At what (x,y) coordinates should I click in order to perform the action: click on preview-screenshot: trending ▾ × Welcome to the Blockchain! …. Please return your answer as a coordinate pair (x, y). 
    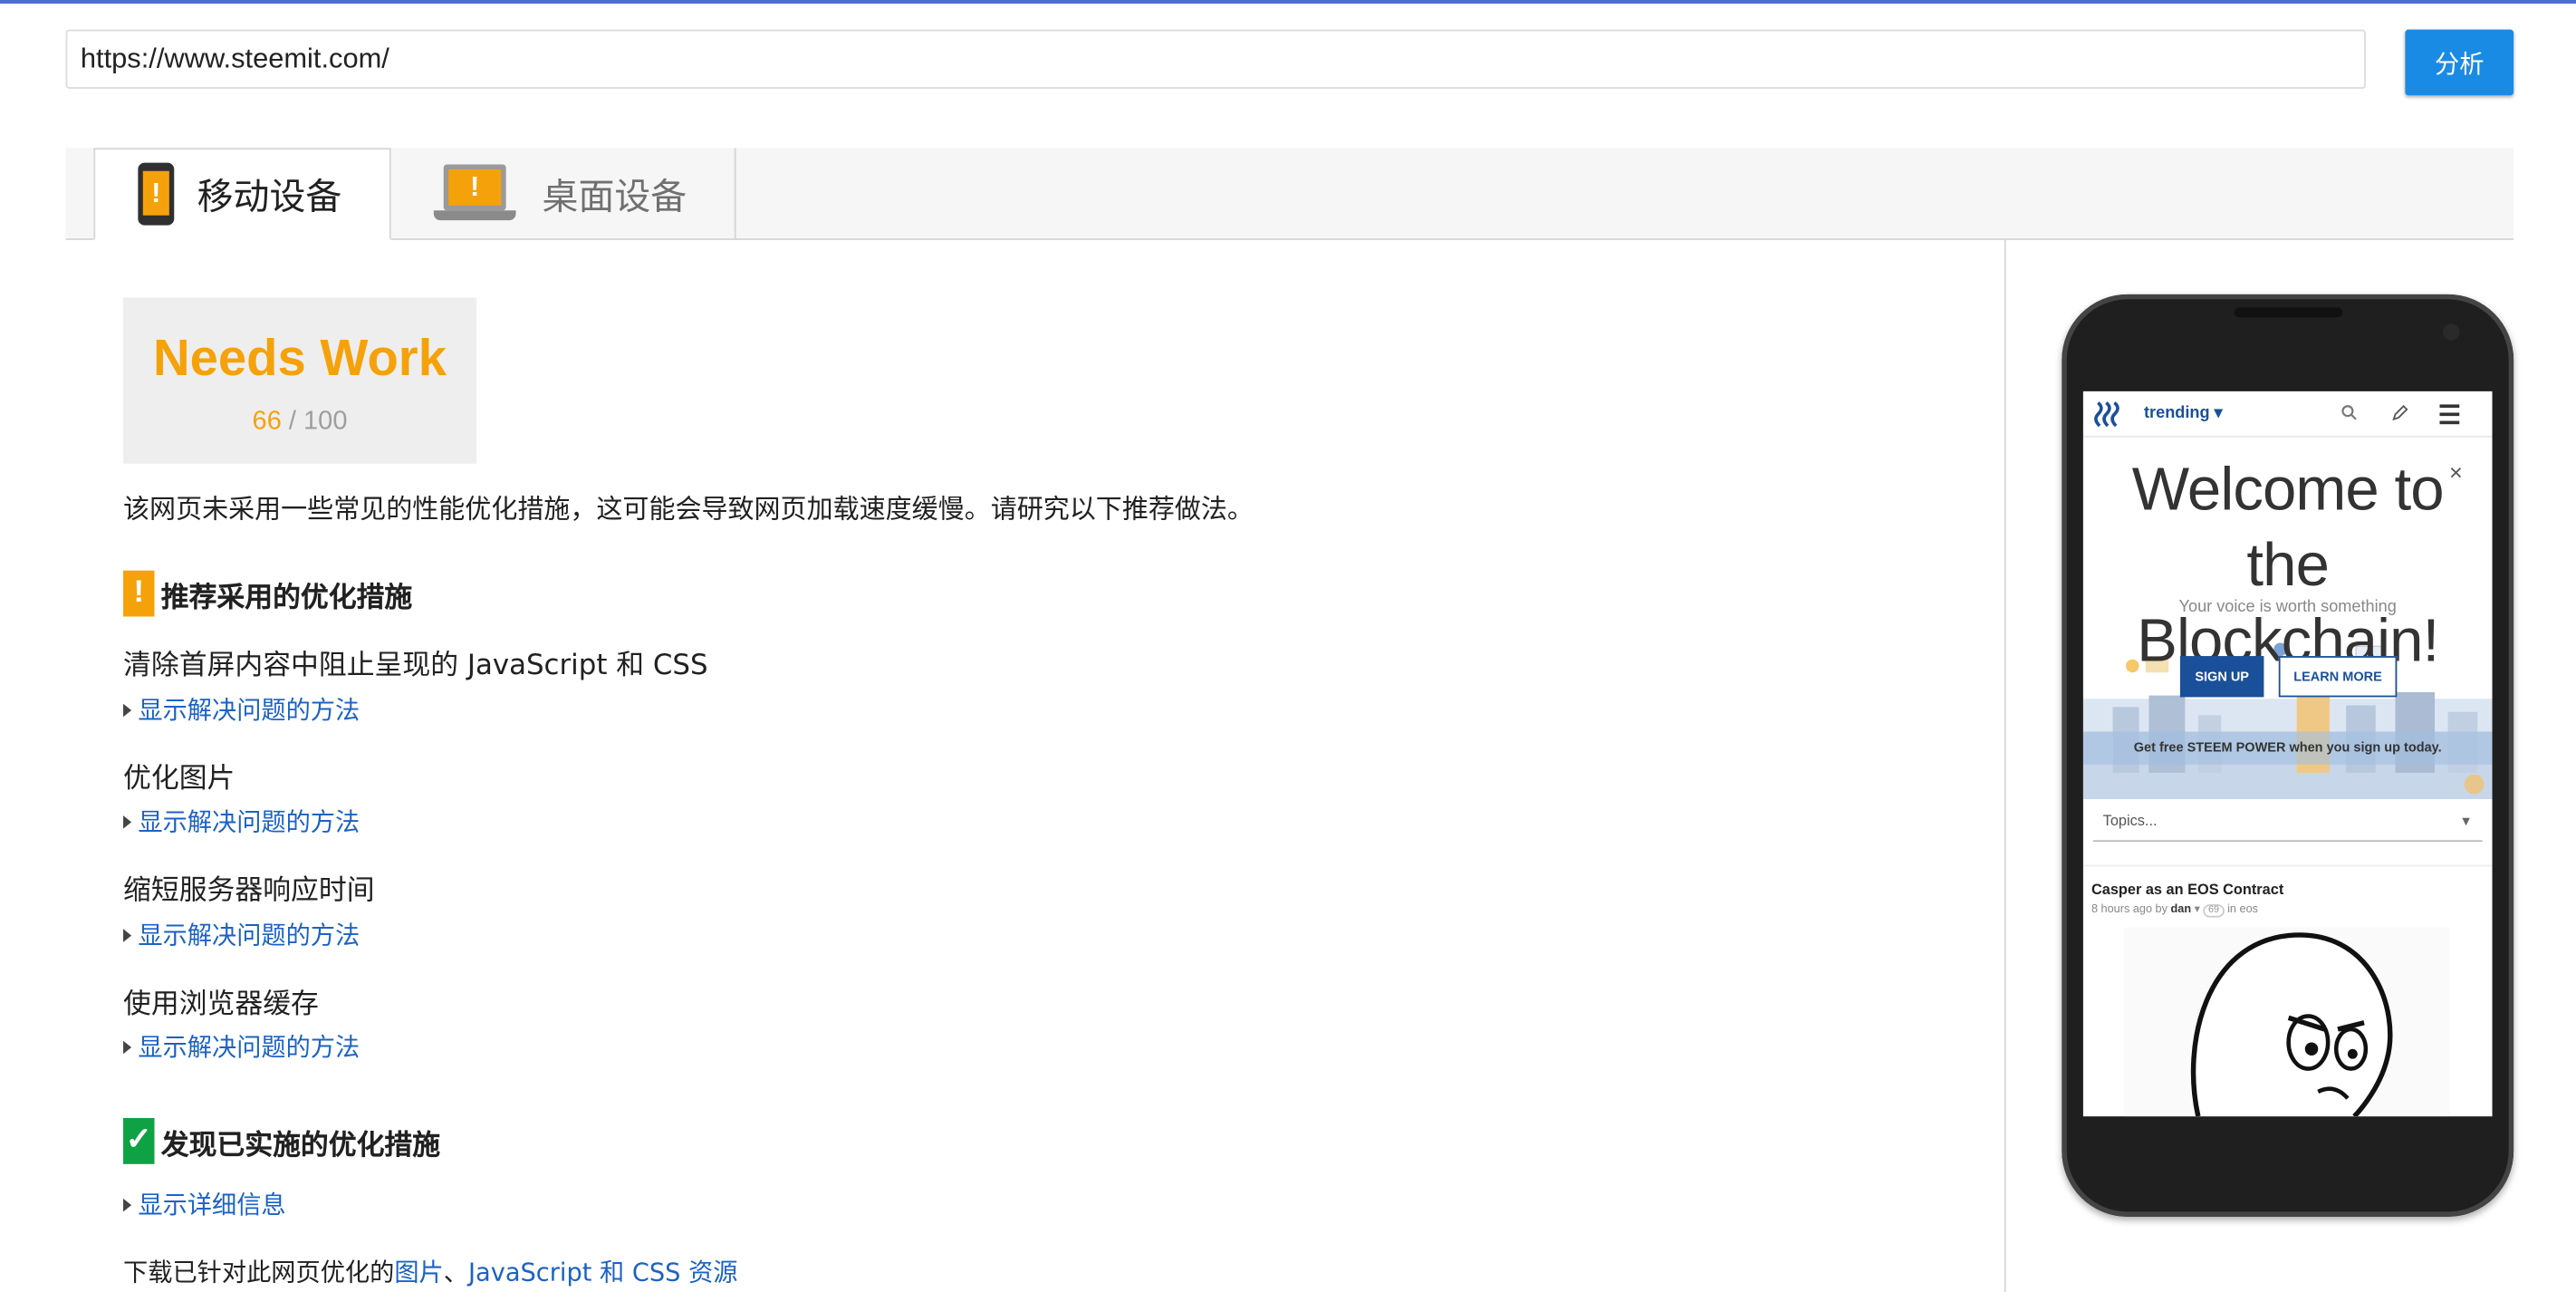
    Looking at the image, I should click on (2287, 753).